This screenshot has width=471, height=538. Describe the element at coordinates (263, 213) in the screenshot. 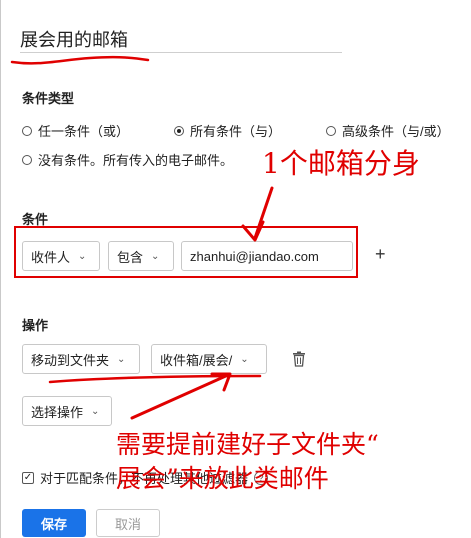

I see `annotation-arrow-alias` at that location.